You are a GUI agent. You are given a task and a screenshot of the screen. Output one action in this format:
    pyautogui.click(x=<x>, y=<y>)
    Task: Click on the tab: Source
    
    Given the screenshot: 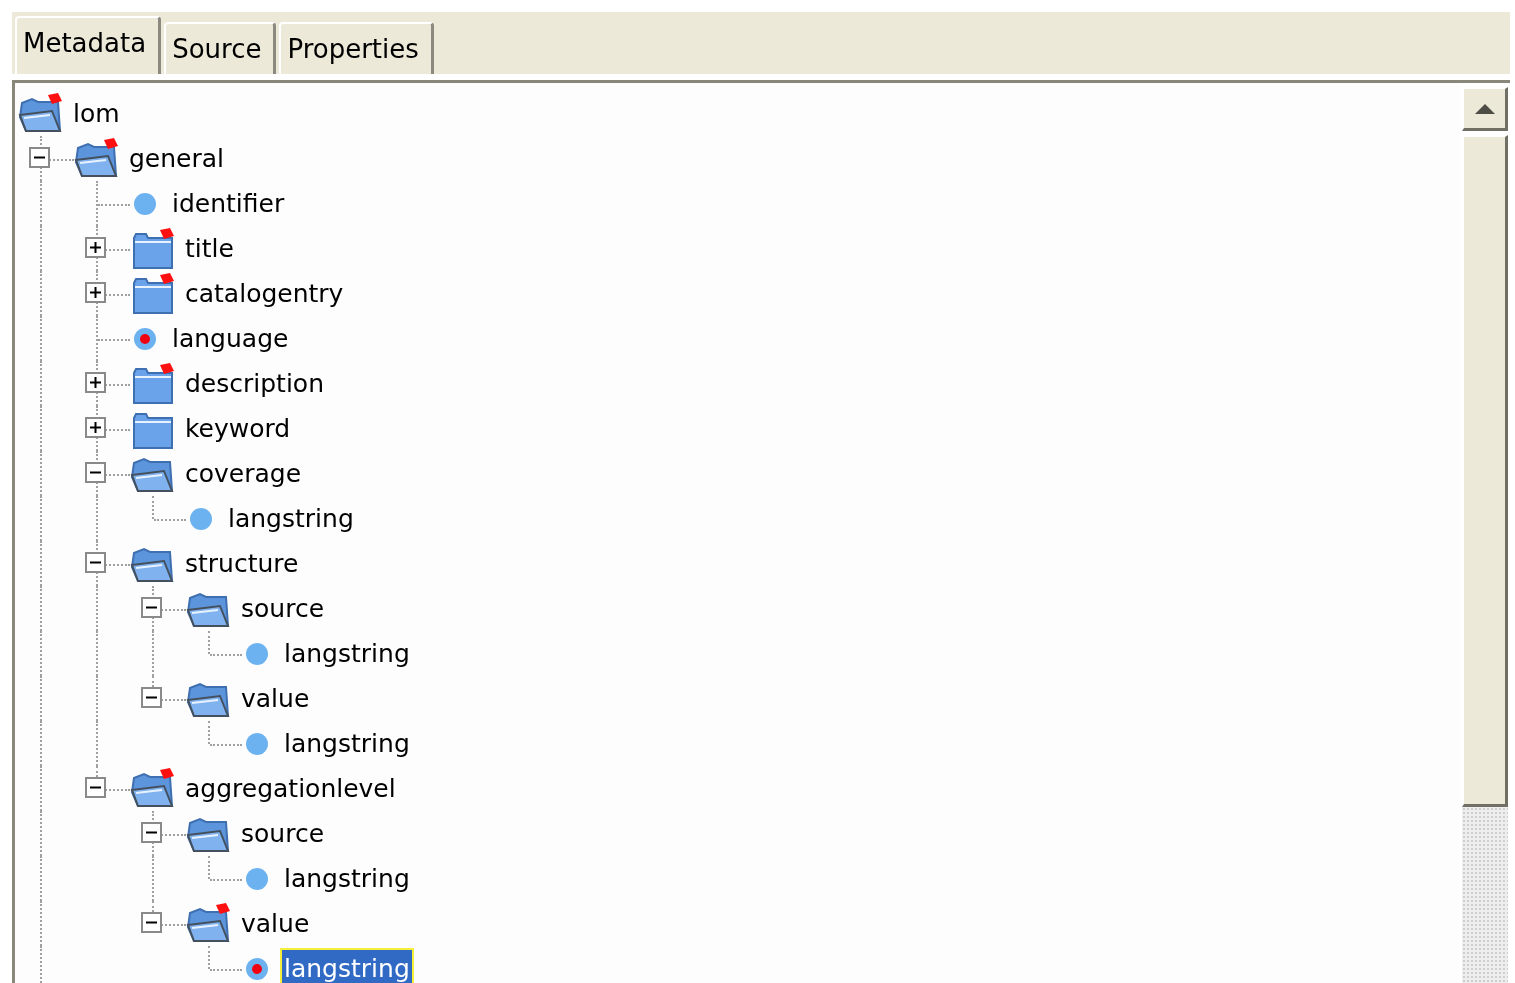 What is the action you would take?
    pyautogui.click(x=220, y=48)
    